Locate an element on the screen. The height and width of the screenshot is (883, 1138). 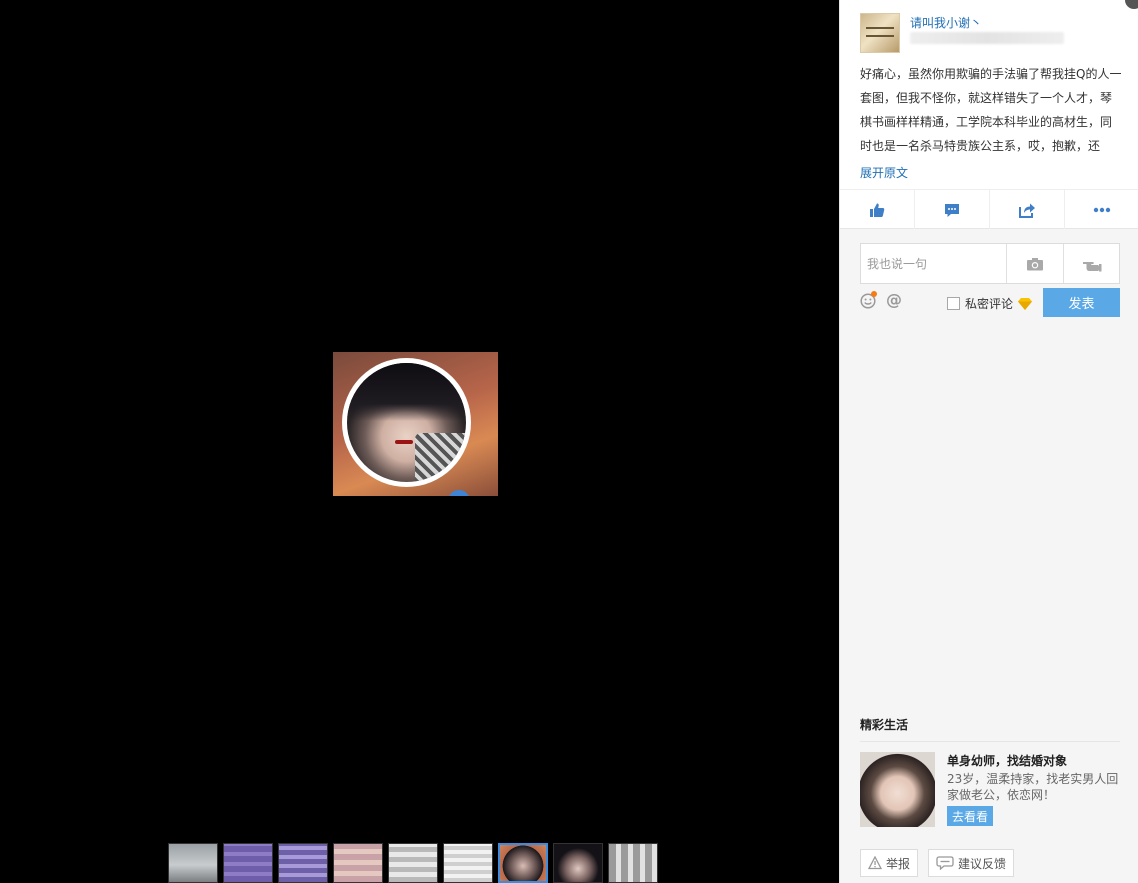
main-photo is located at coordinates (415, 424).